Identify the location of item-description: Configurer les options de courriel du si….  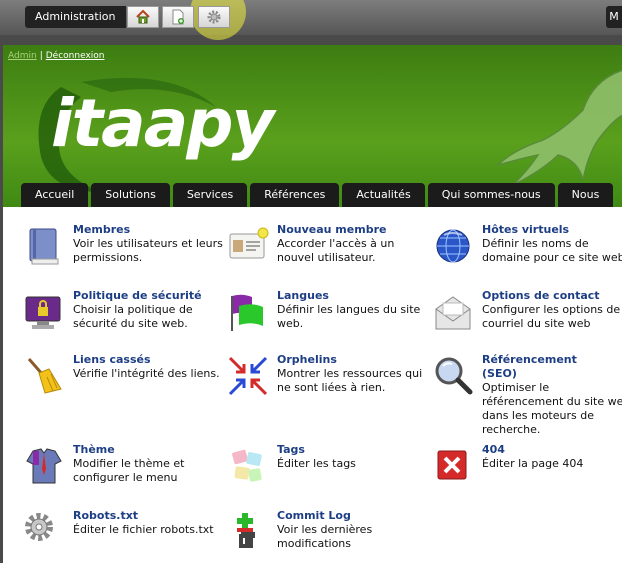
(551, 316).